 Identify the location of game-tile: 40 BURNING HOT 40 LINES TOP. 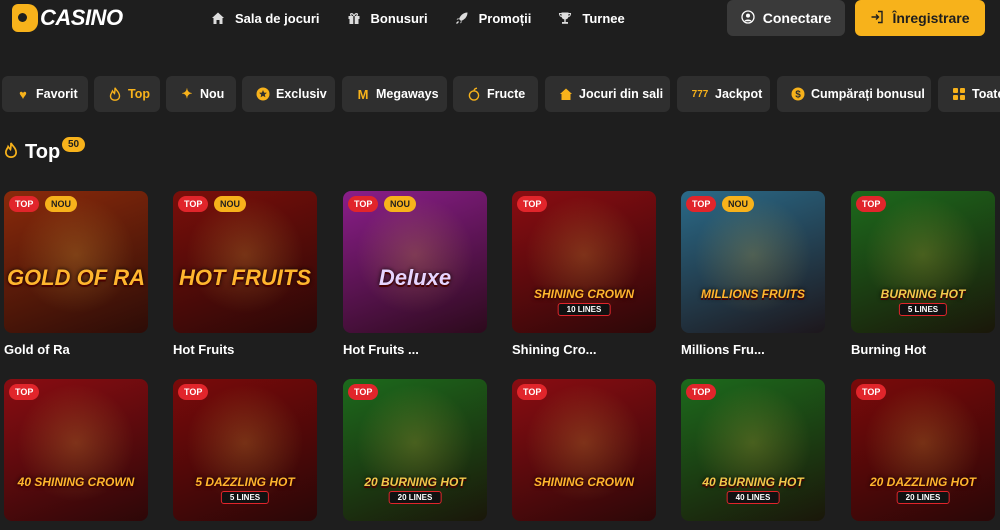
(753, 450).